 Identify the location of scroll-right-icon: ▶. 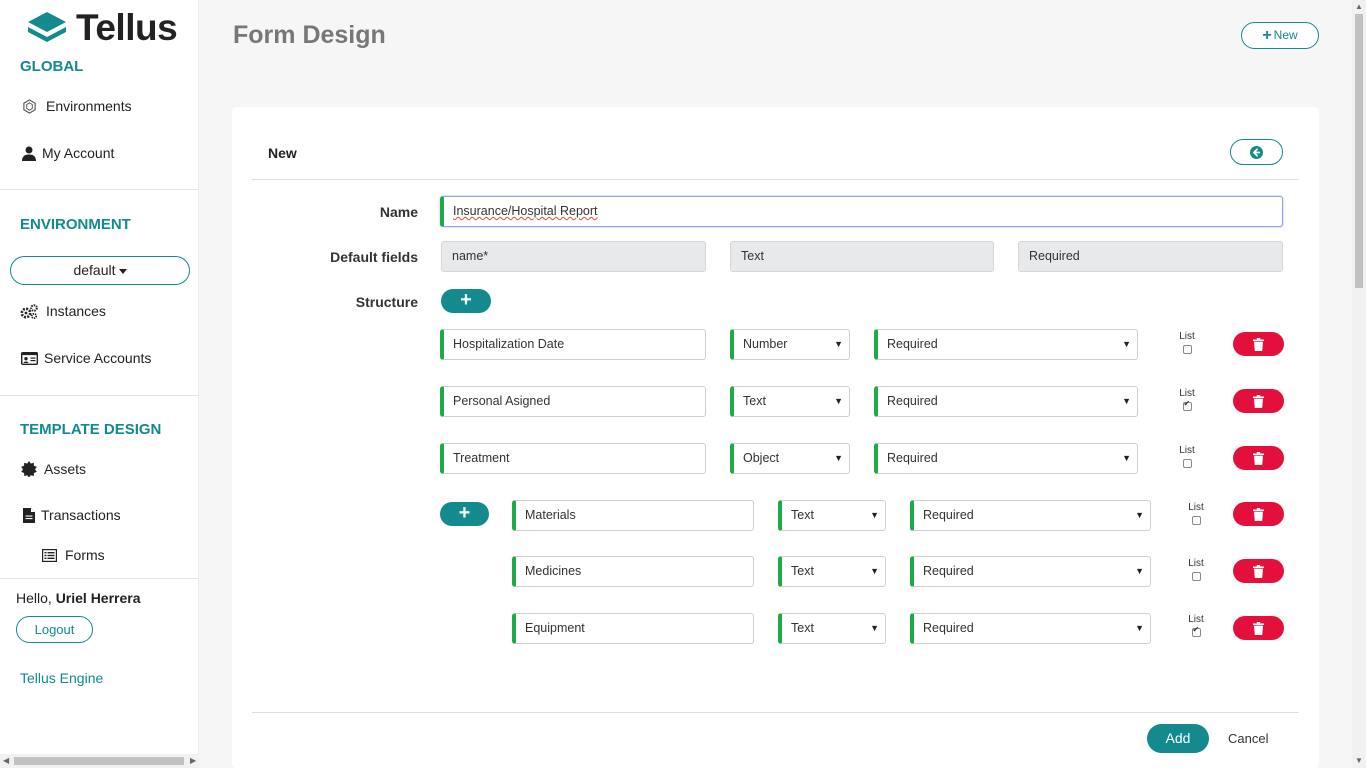
(193, 760).